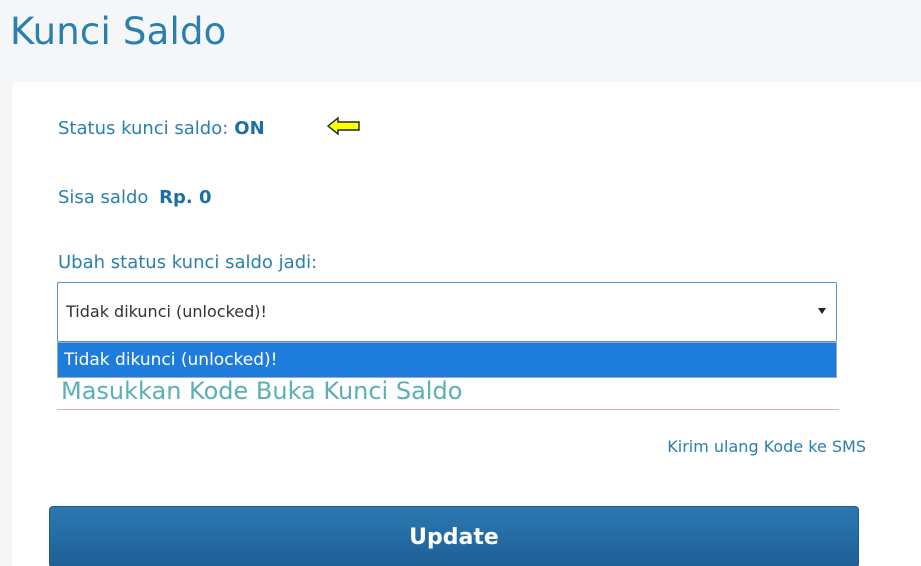 The image size is (921, 566). What do you see at coordinates (447, 312) in the screenshot?
I see `lock-status-select: Tidak dikunci (unlocked)!` at bounding box center [447, 312].